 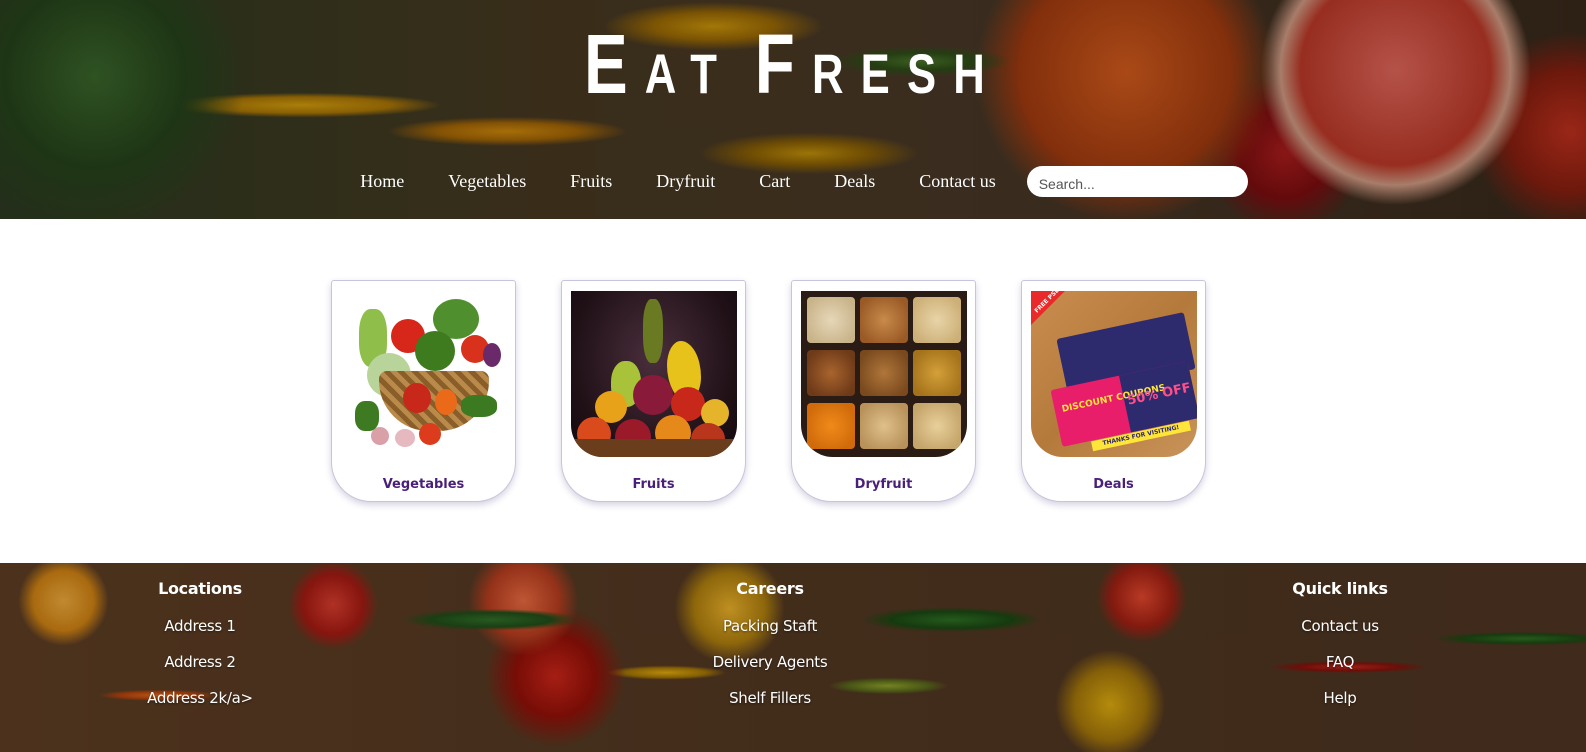 I want to click on footer-link-faq: FAQ, so click(x=1340, y=662).